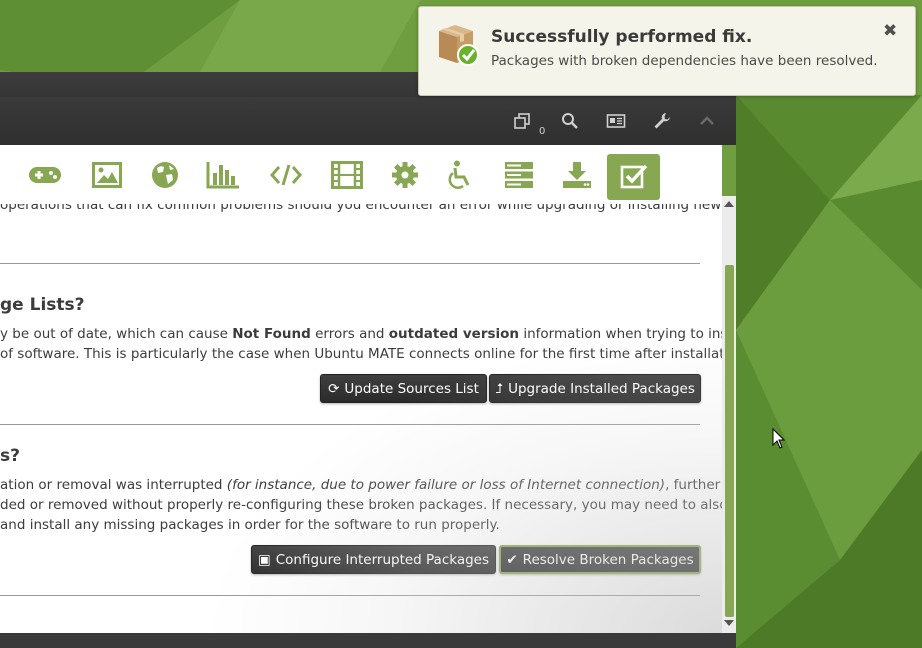  I want to click on windows-icon, so click(522, 121).